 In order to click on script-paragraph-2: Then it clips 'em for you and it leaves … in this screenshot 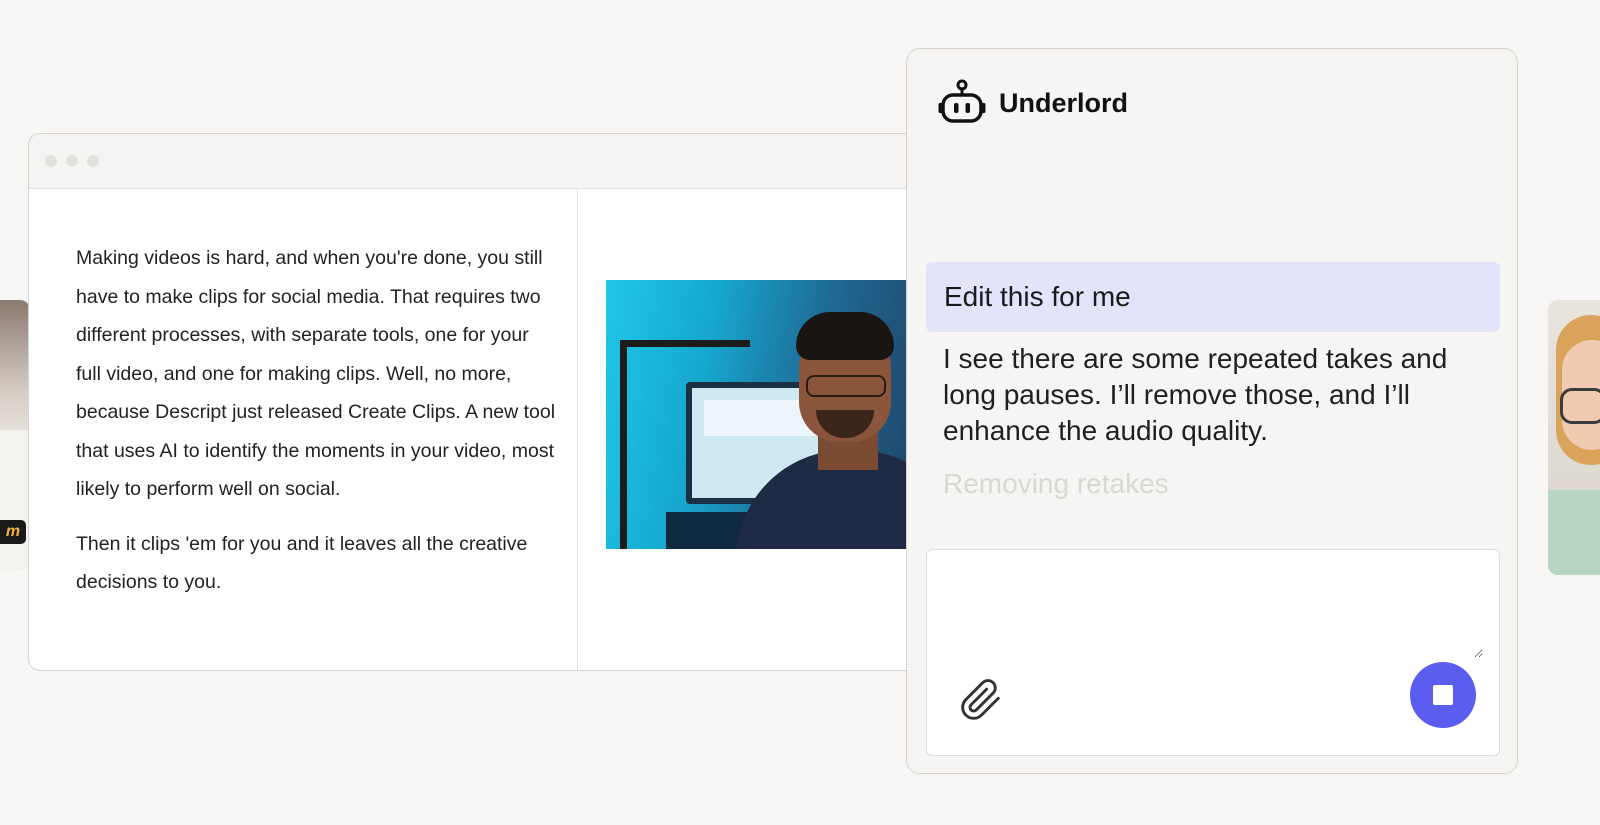, I will do `click(316, 563)`.